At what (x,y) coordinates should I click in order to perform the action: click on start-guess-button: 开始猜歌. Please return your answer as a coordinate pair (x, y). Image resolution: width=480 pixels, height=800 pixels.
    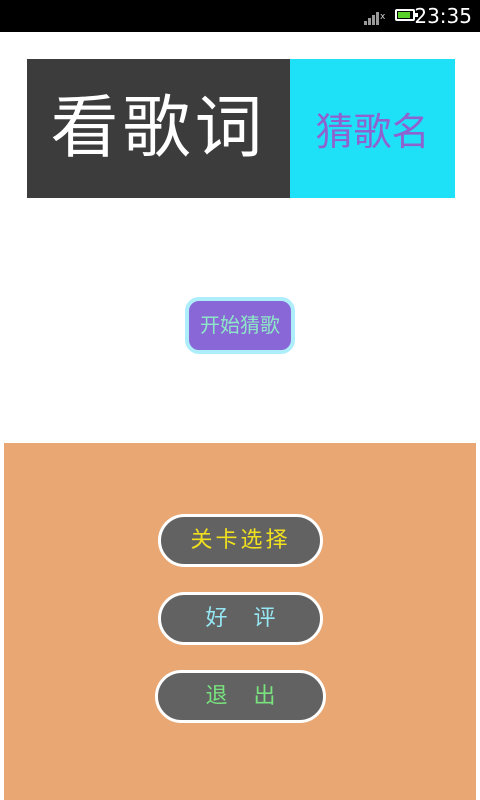
    Looking at the image, I should click on (240, 325).